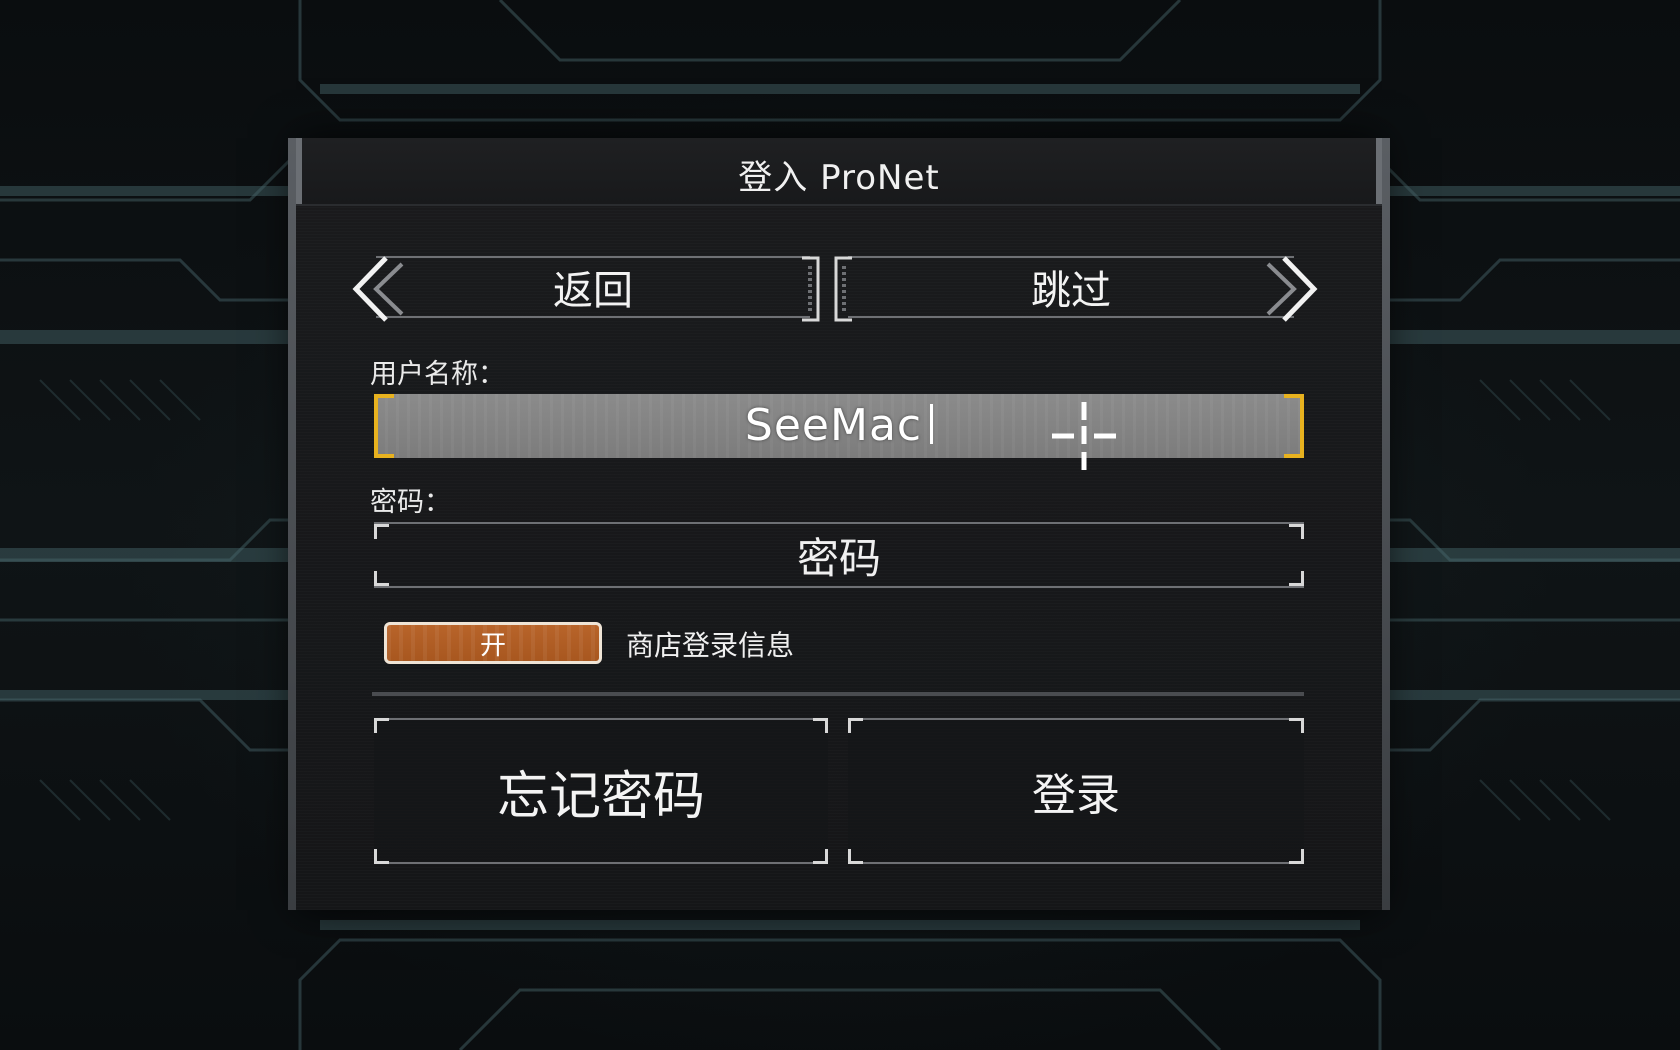 The image size is (1680, 1050). What do you see at coordinates (833, 425) in the screenshot?
I see `username-value: SeeMac` at bounding box center [833, 425].